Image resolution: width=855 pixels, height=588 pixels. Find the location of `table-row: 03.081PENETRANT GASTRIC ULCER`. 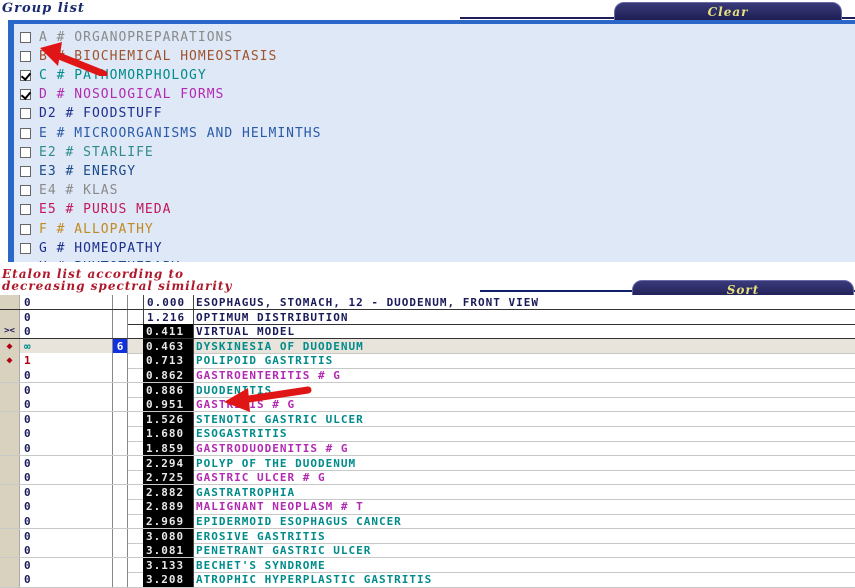

table-row: 03.081PENETRANT GASTRIC ULCER is located at coordinates (427, 550).